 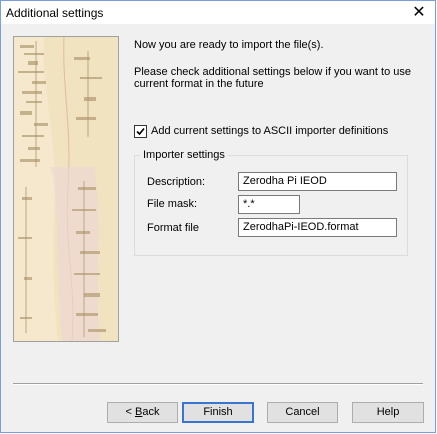 I want to click on format-file-label: Format file, so click(x=173, y=228).